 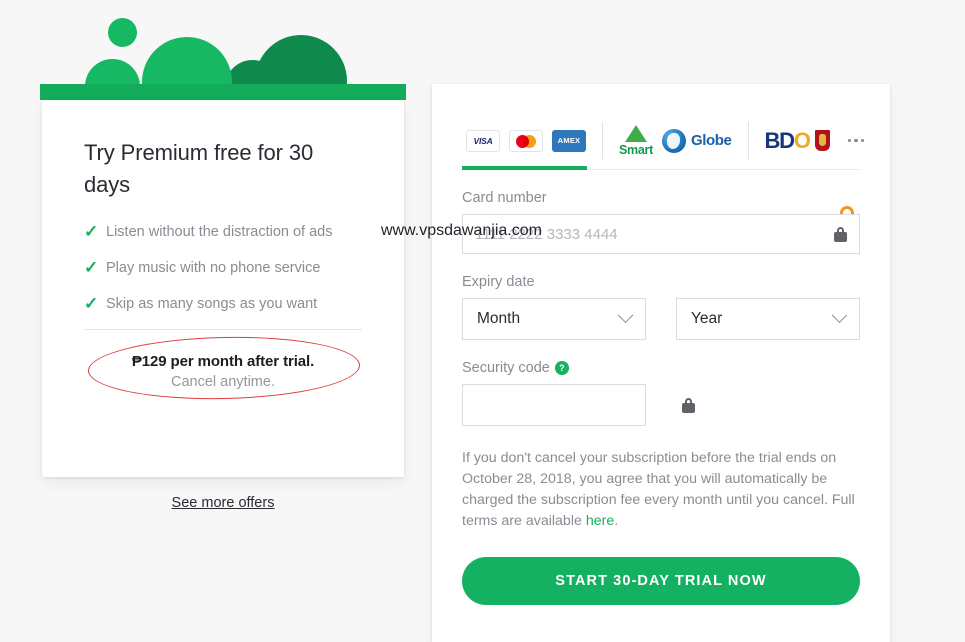 What do you see at coordinates (707, 318) in the screenshot?
I see `expiry-year-value: Year` at bounding box center [707, 318].